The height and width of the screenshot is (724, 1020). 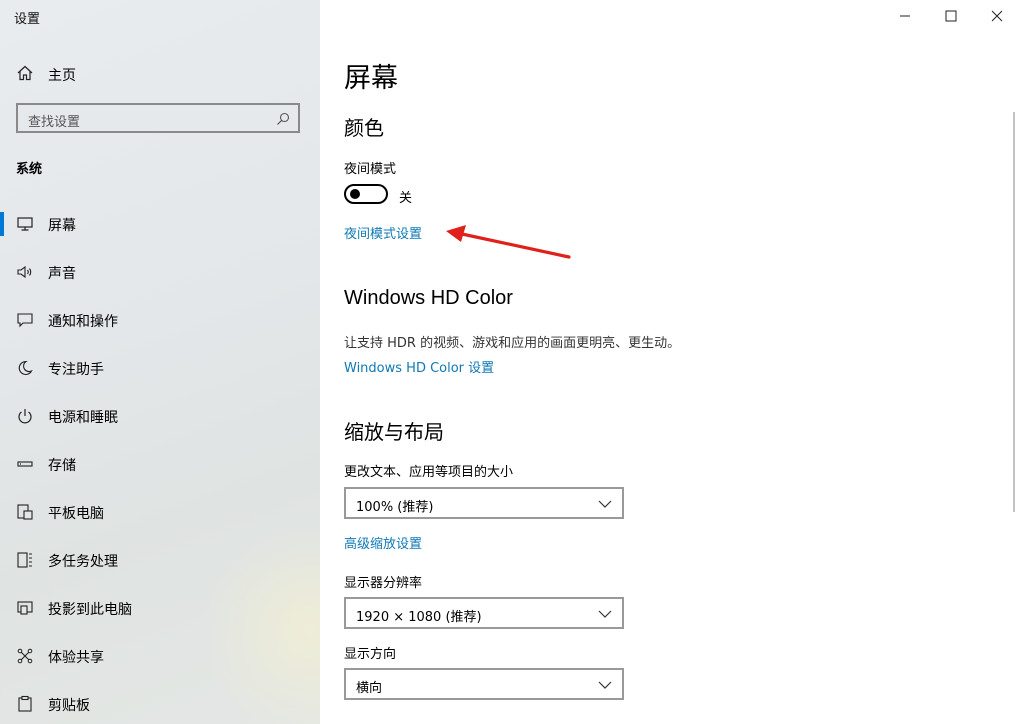 What do you see at coordinates (160, 416) in the screenshot?
I see `sidebar-item-power: 电源和睡眠` at bounding box center [160, 416].